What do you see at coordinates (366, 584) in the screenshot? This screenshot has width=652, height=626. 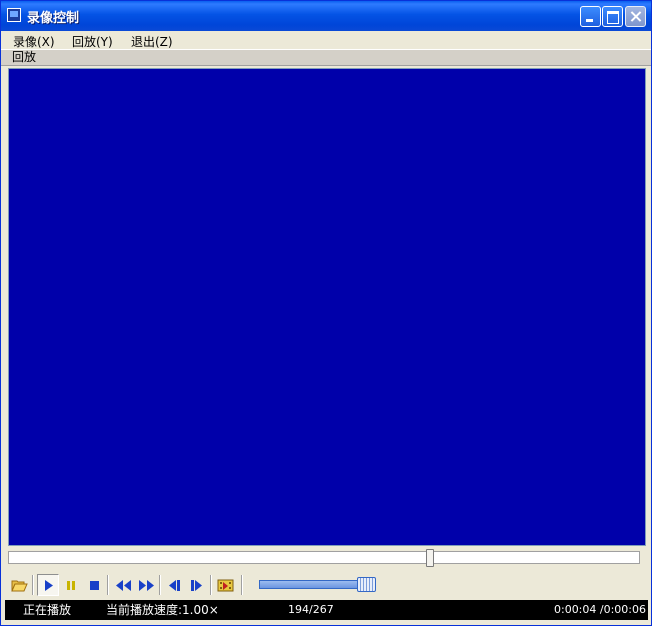 I see `volume-thumb` at bounding box center [366, 584].